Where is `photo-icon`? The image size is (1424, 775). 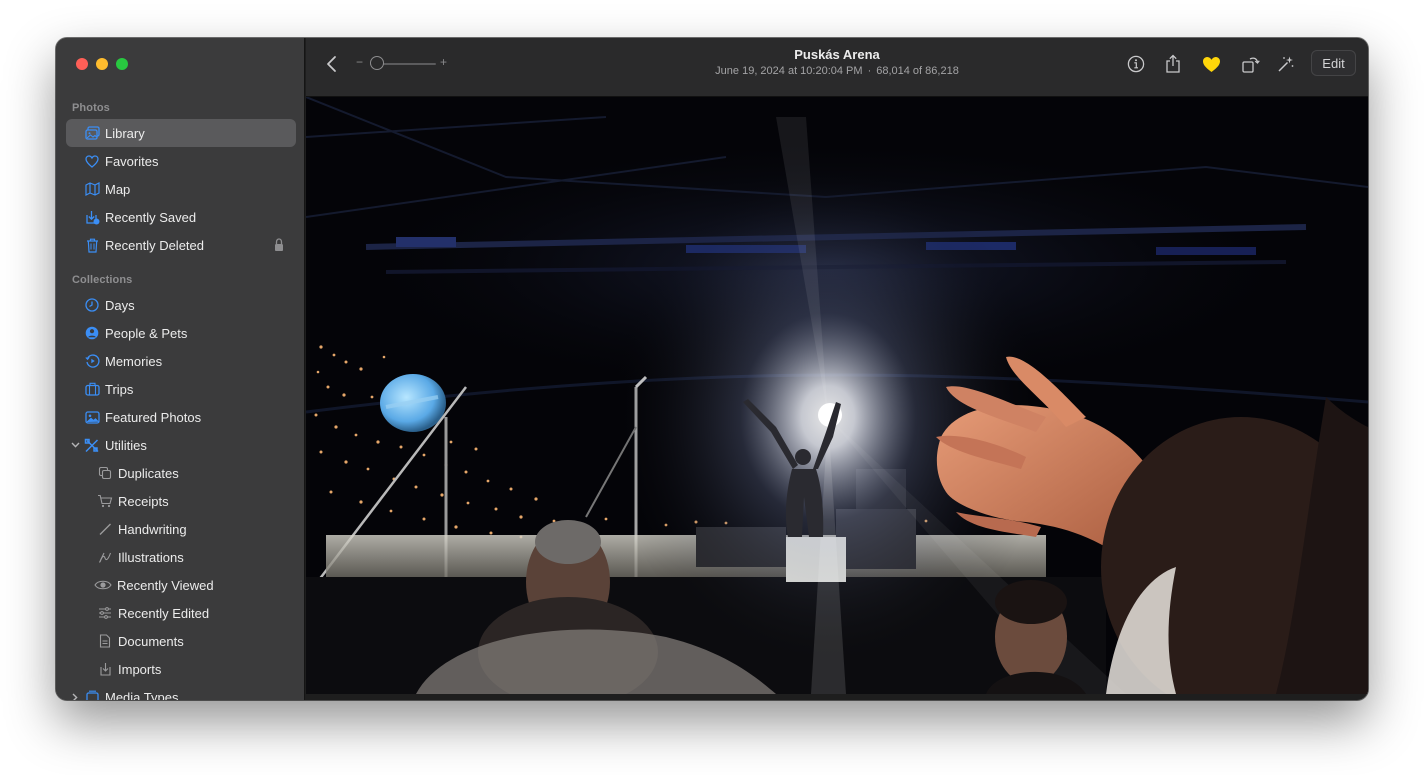 photo-icon is located at coordinates (92, 417).